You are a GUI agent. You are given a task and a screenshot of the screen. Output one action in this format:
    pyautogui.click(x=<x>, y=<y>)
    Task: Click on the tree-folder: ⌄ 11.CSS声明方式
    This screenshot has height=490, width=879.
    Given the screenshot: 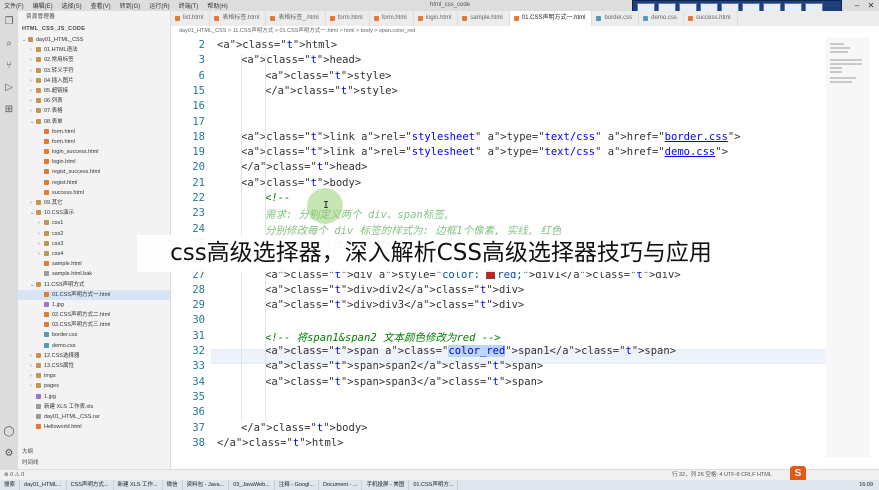 What is the action you would take?
    pyautogui.click(x=94, y=285)
    